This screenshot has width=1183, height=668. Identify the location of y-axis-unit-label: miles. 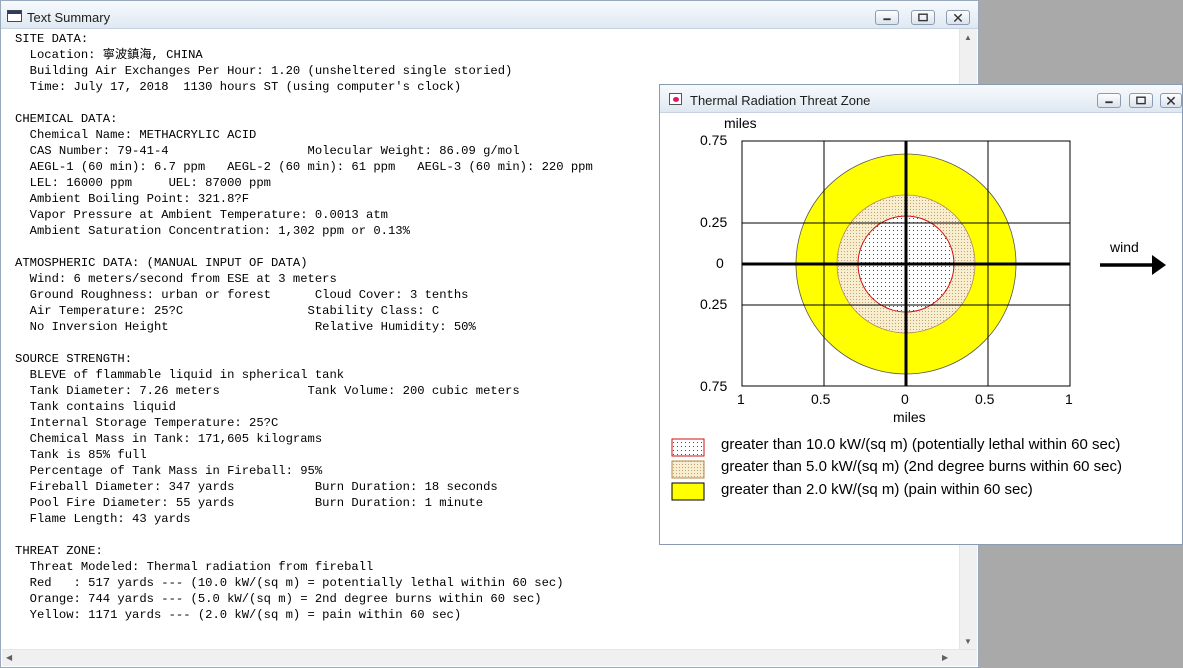
(740, 123).